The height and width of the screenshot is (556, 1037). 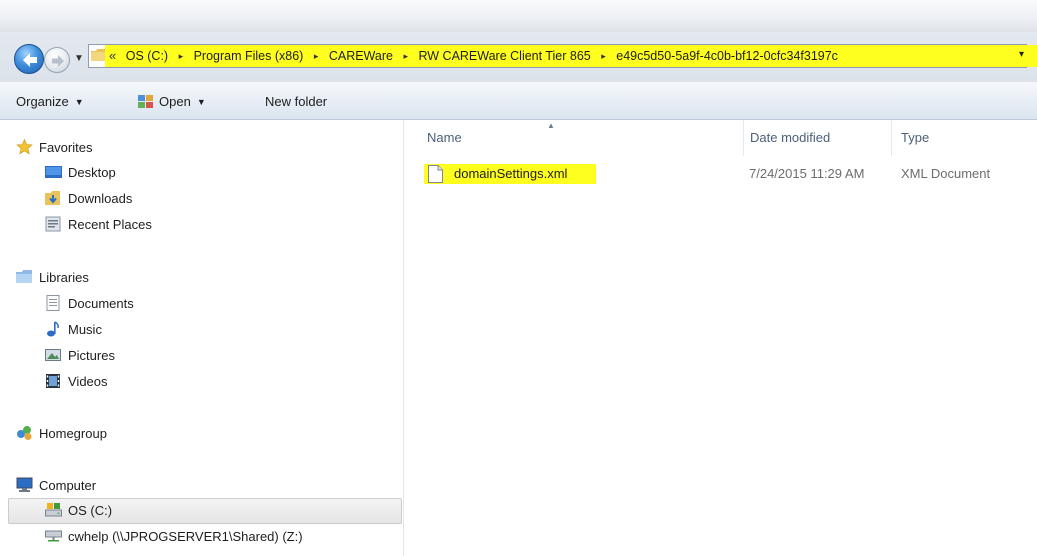 I want to click on new-folder-button: New folder, so click(x=296, y=101).